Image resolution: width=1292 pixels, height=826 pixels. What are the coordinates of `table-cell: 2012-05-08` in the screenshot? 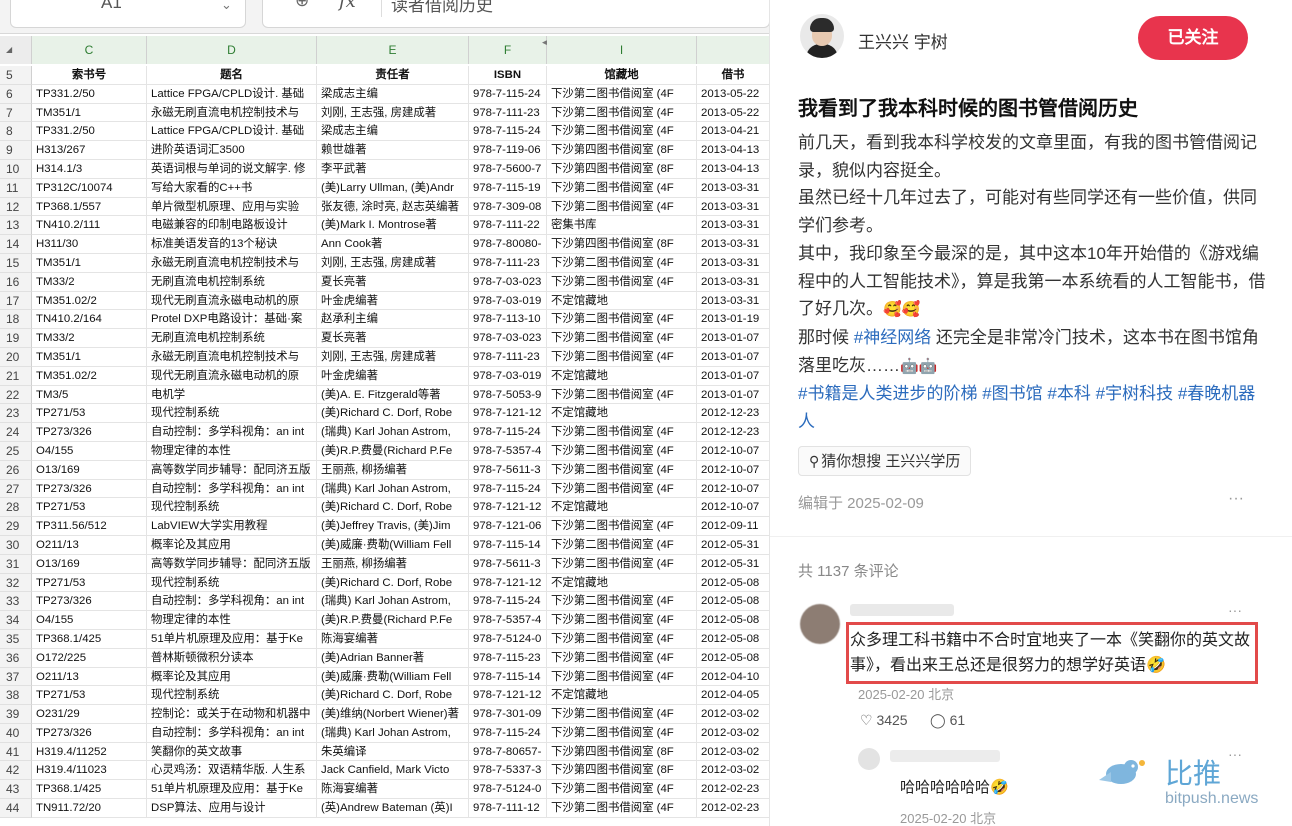 It's located at (733, 583).